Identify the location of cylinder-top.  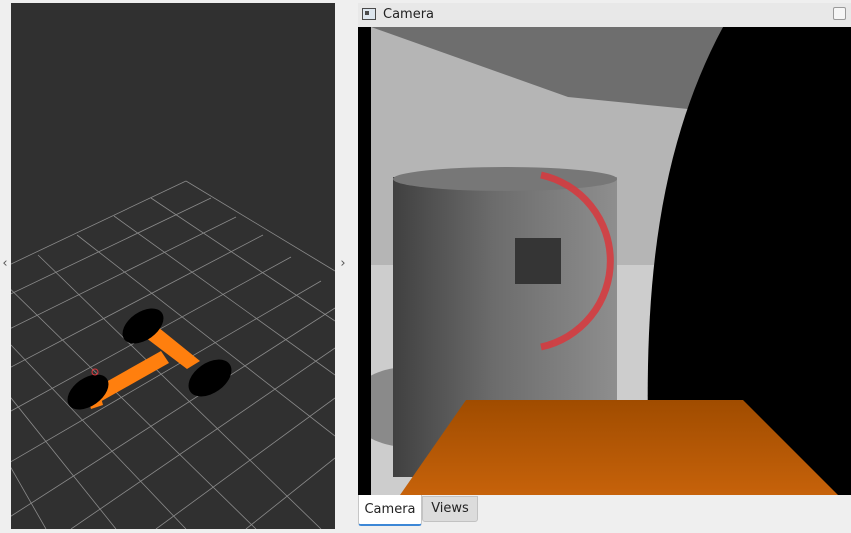
(505, 179).